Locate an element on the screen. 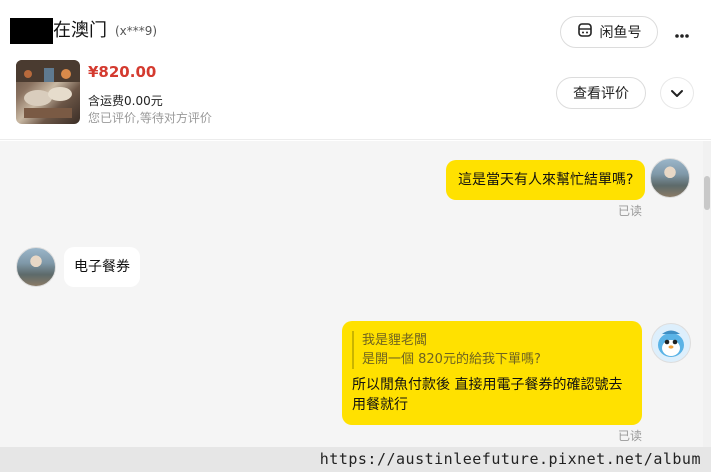  quoted-message: 我是貍老闆 是開一個 820元的給我下單嗎? is located at coordinates (492, 350).